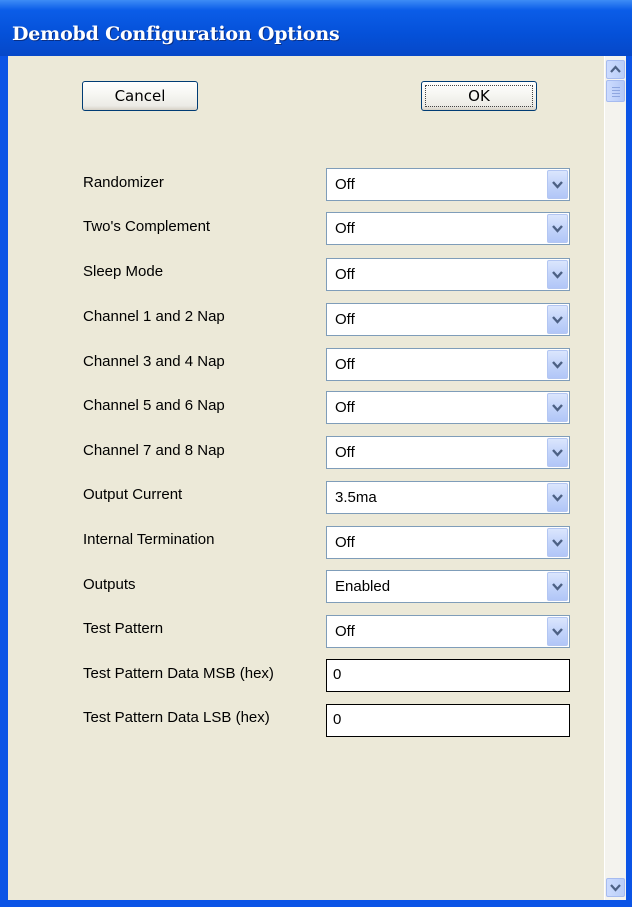 The width and height of the screenshot is (632, 907). I want to click on ok-button: OK, so click(479, 96).